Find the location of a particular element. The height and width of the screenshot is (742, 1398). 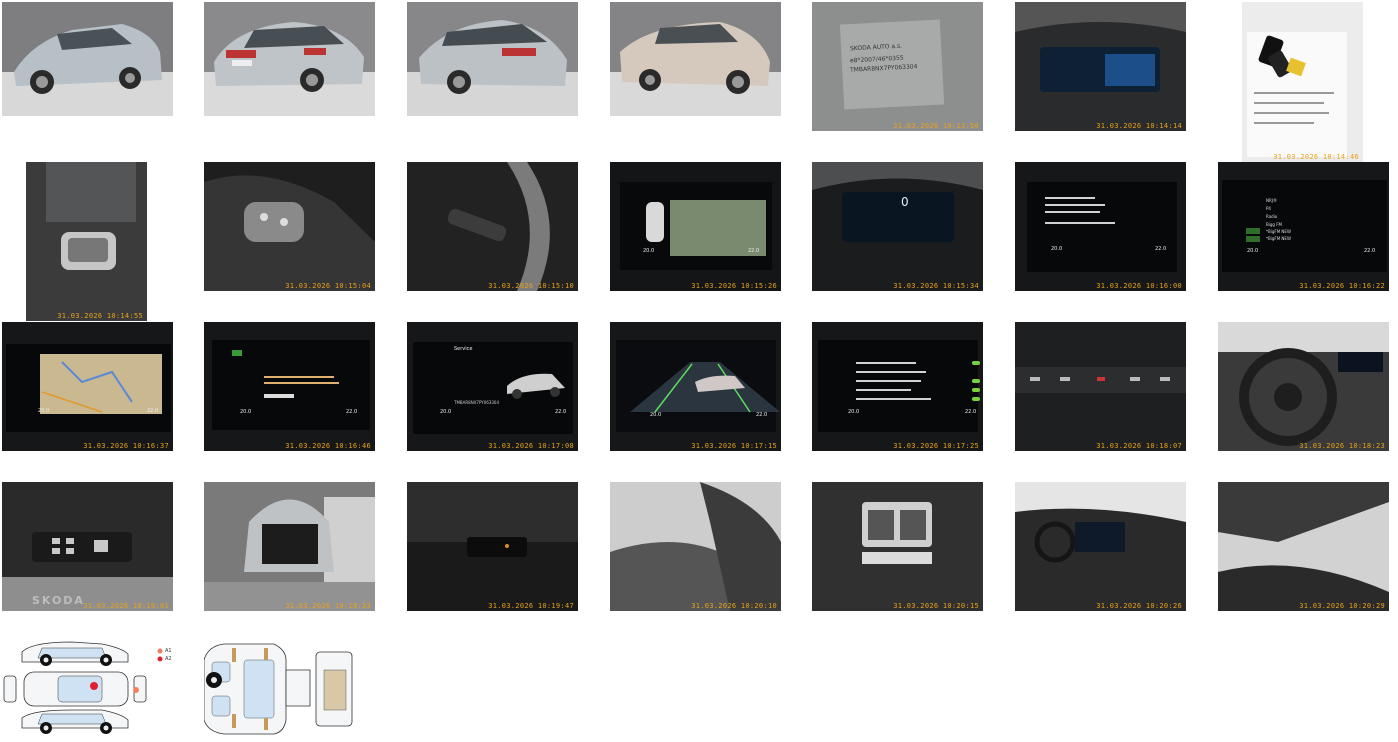

legend-label-a1: A1 is located at coordinates (168, 651).